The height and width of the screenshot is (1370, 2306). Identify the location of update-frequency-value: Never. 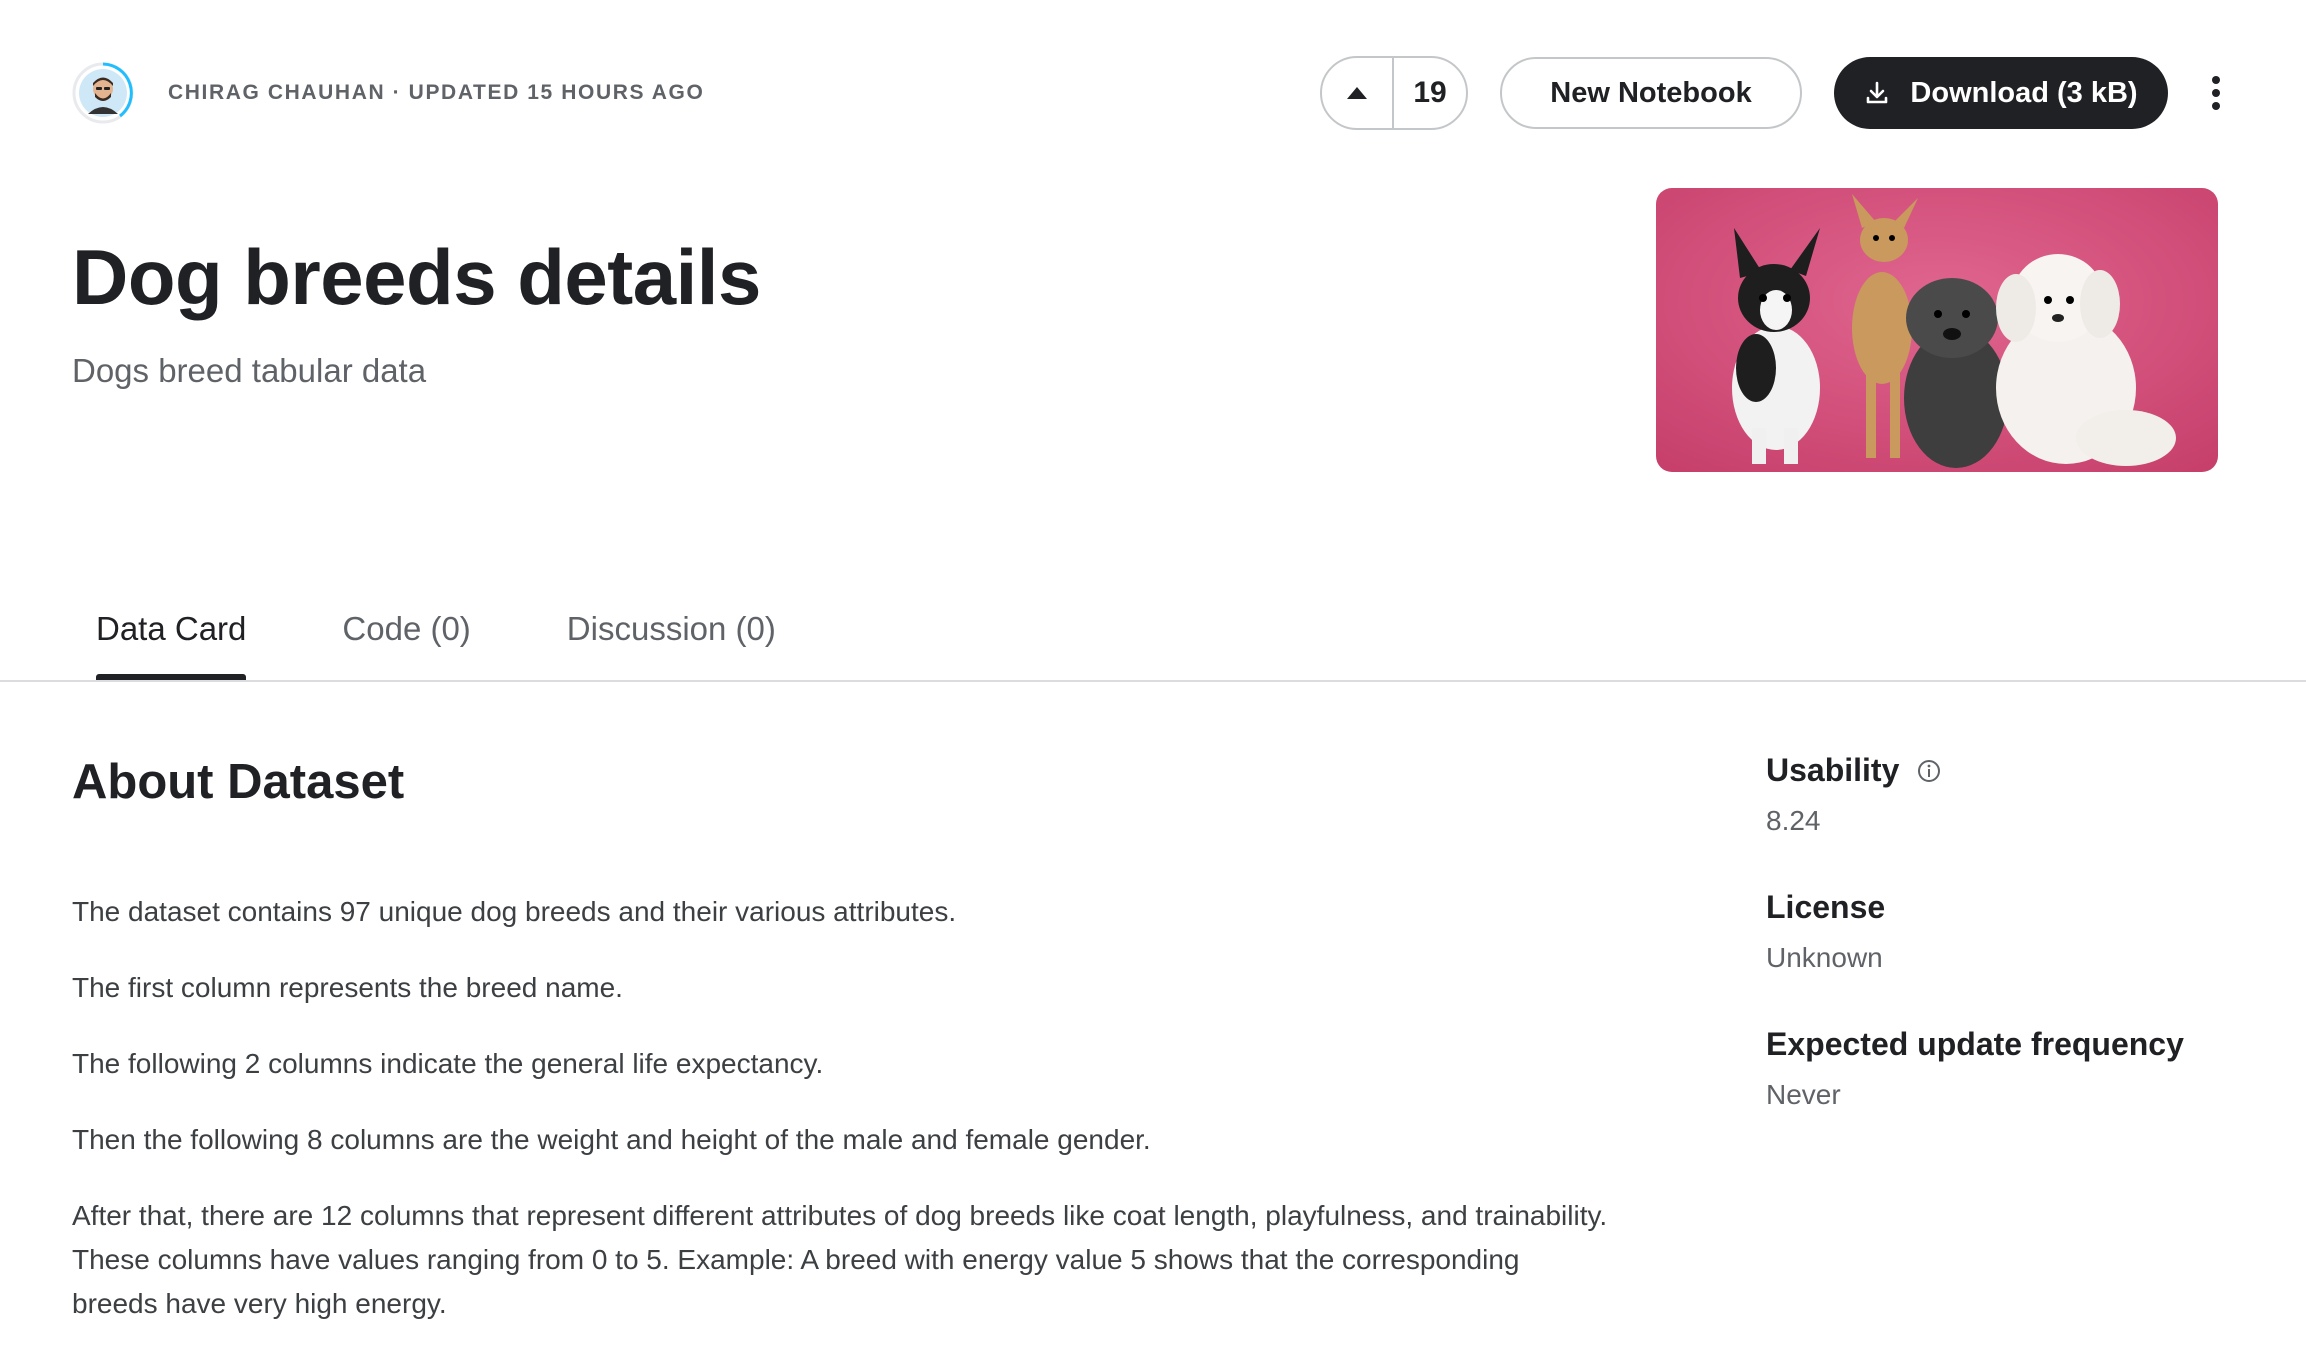
(1803, 1094).